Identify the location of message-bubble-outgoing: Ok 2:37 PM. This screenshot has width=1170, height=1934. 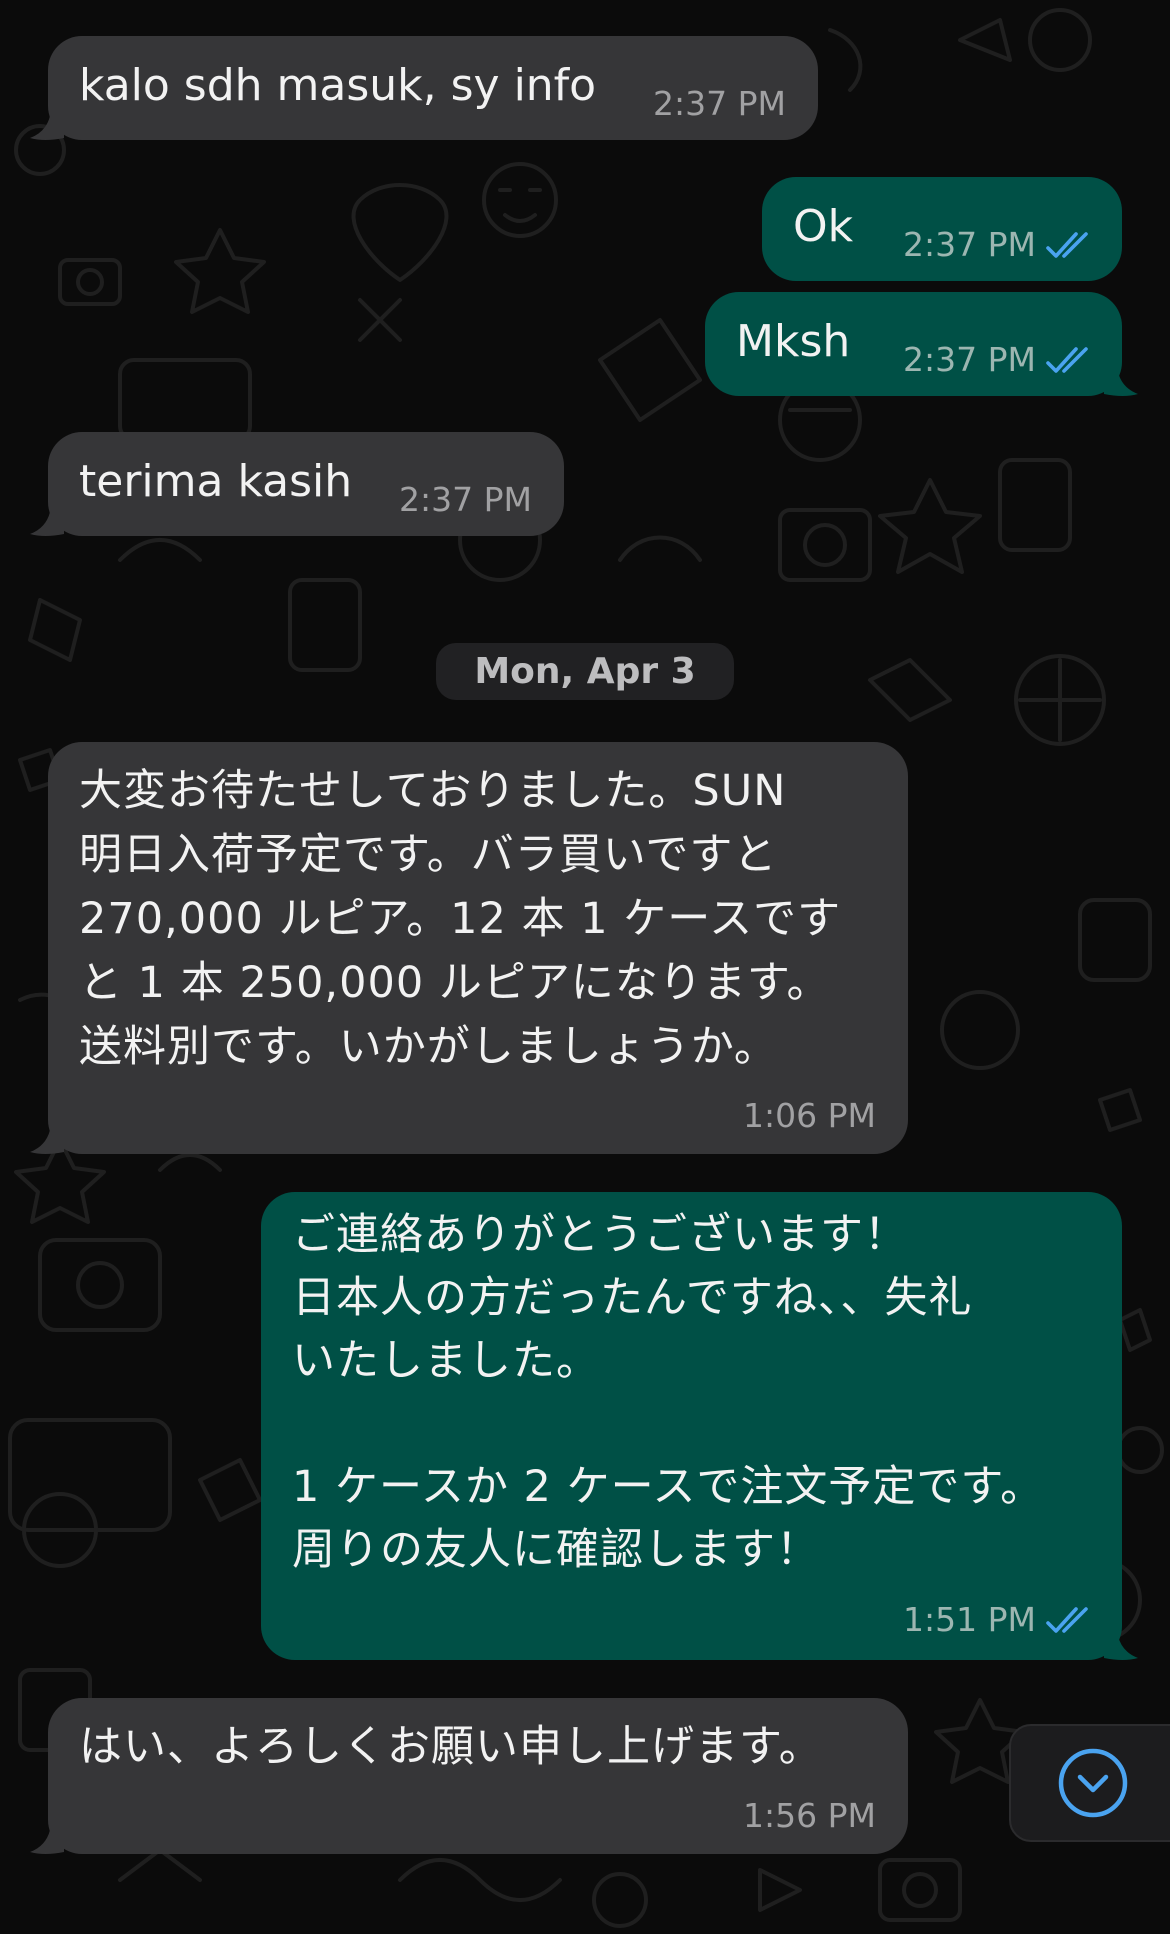
(942, 229).